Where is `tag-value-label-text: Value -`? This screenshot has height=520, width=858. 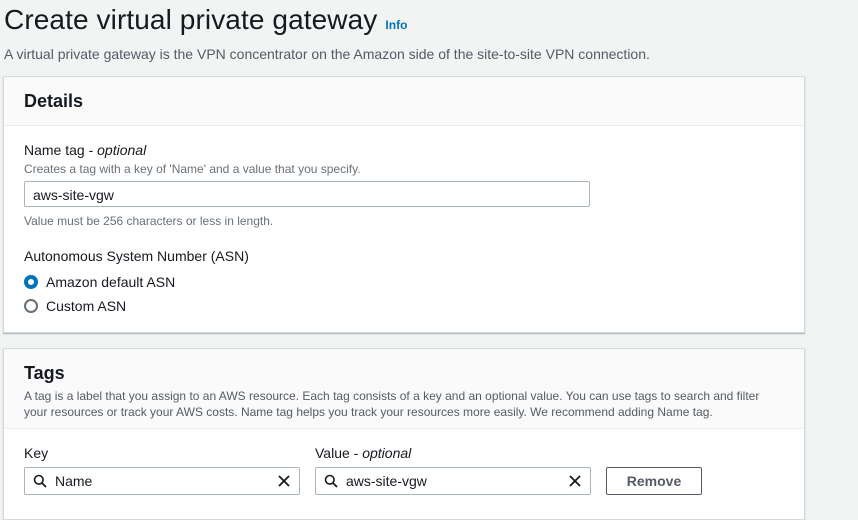 tag-value-label-text: Value - is located at coordinates (339, 453).